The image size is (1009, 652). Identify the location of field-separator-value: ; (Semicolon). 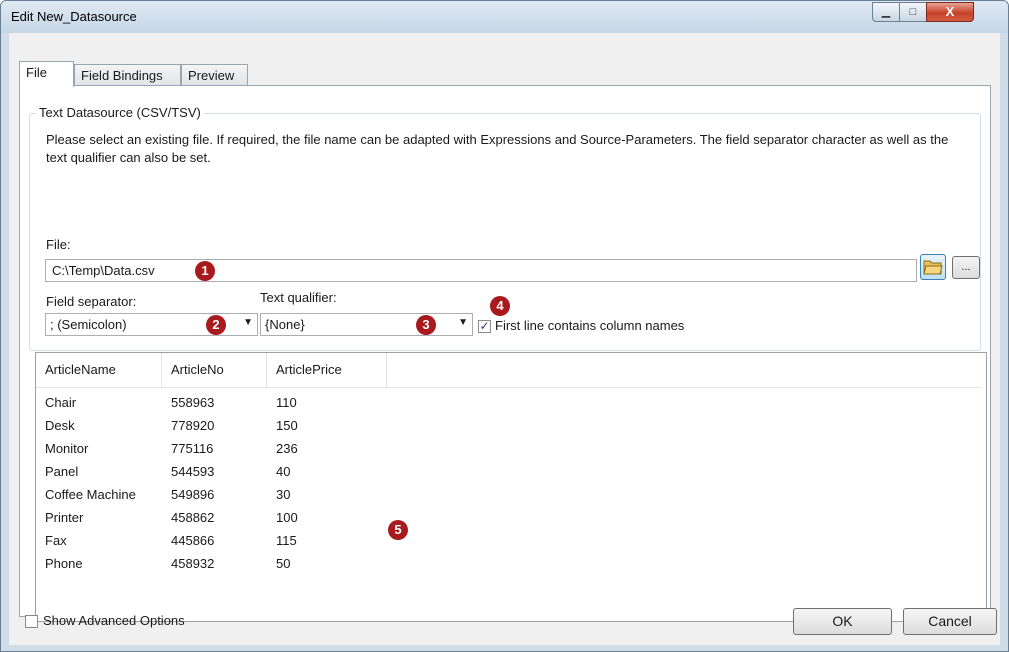
(88, 324).